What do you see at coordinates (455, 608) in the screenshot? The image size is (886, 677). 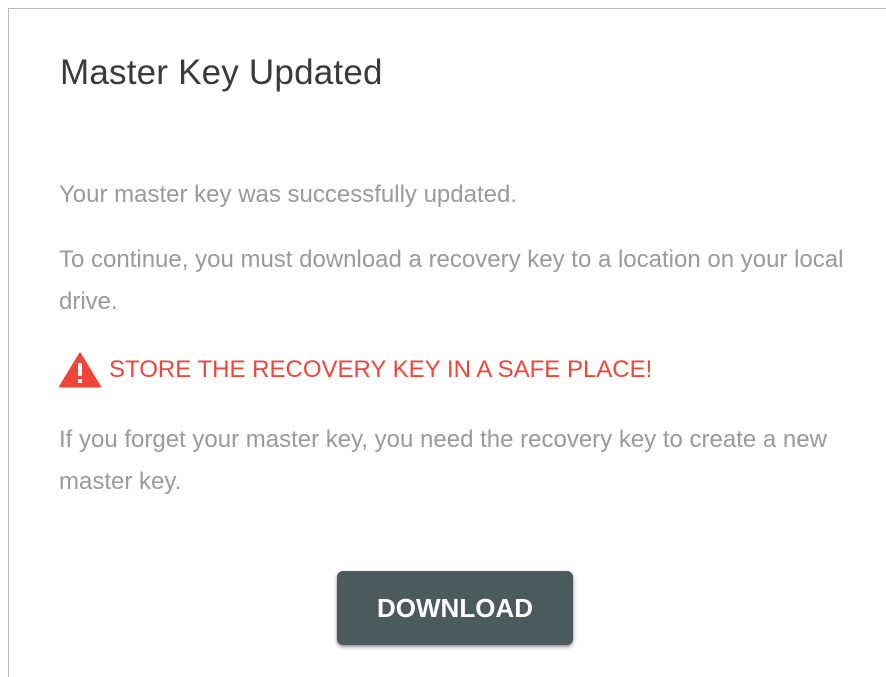 I see `download-button: DOWNLOAD` at bounding box center [455, 608].